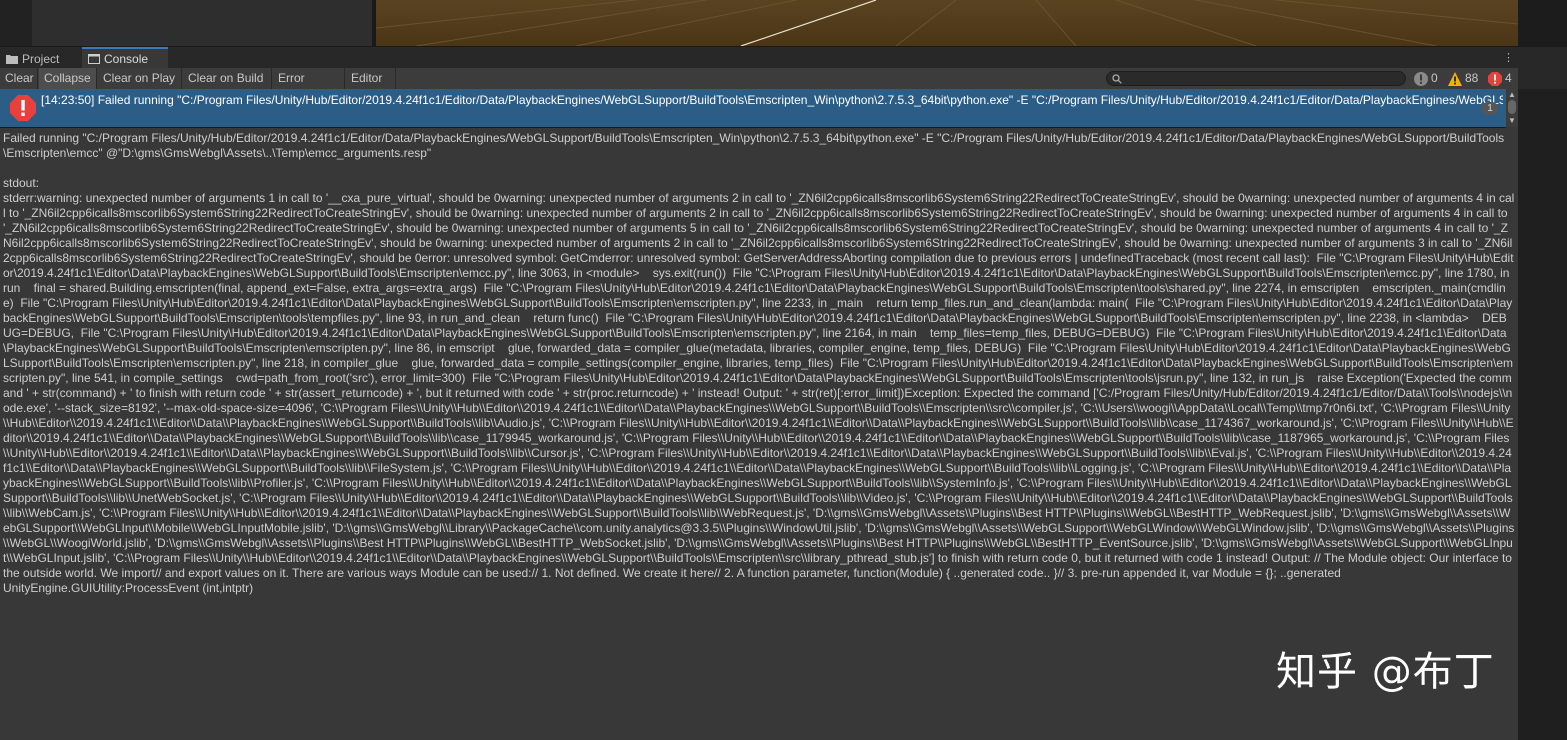  I want to click on search-field, so click(1256, 78).